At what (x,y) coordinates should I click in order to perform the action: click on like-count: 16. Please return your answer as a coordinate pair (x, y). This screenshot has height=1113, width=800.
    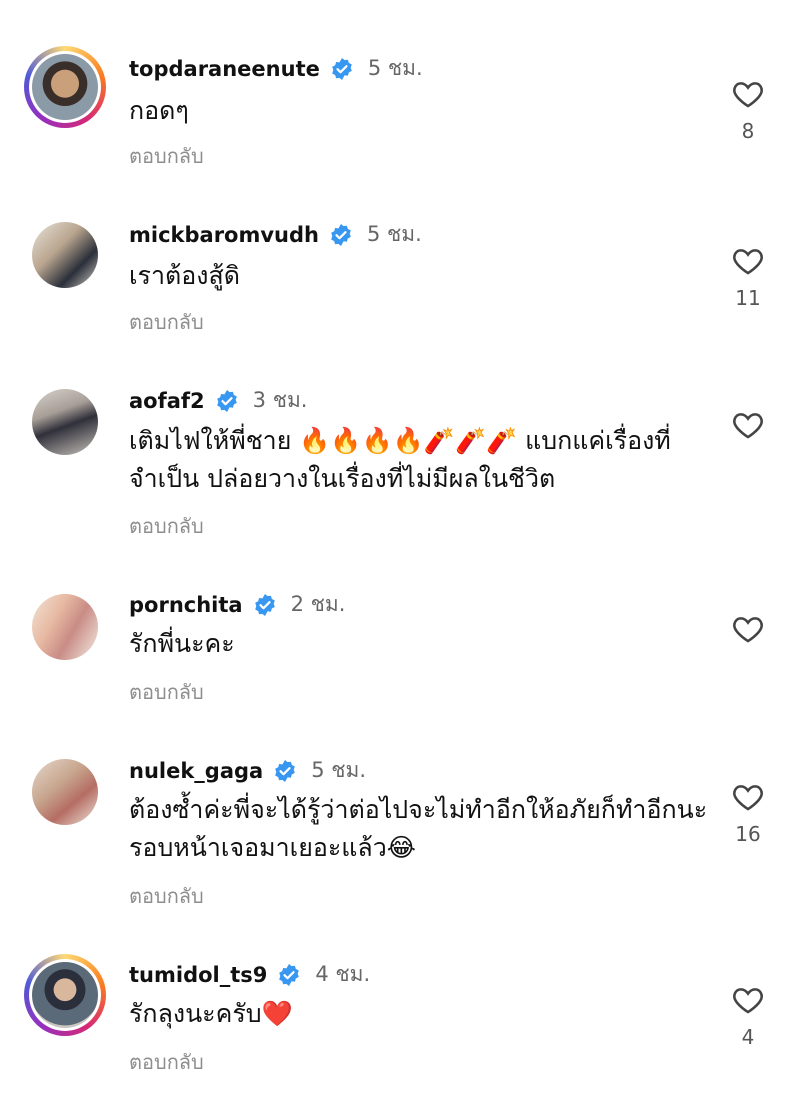
    Looking at the image, I should click on (748, 834).